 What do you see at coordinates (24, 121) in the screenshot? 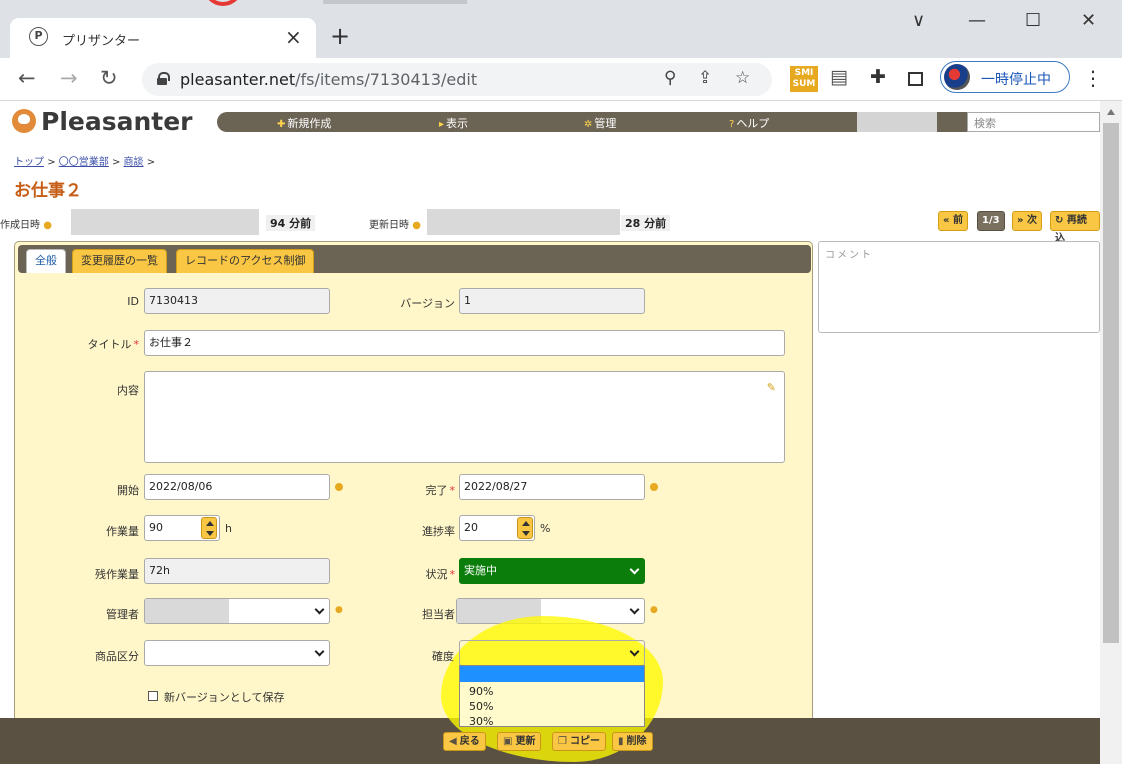
I see `pleasanter-logo-icon` at bounding box center [24, 121].